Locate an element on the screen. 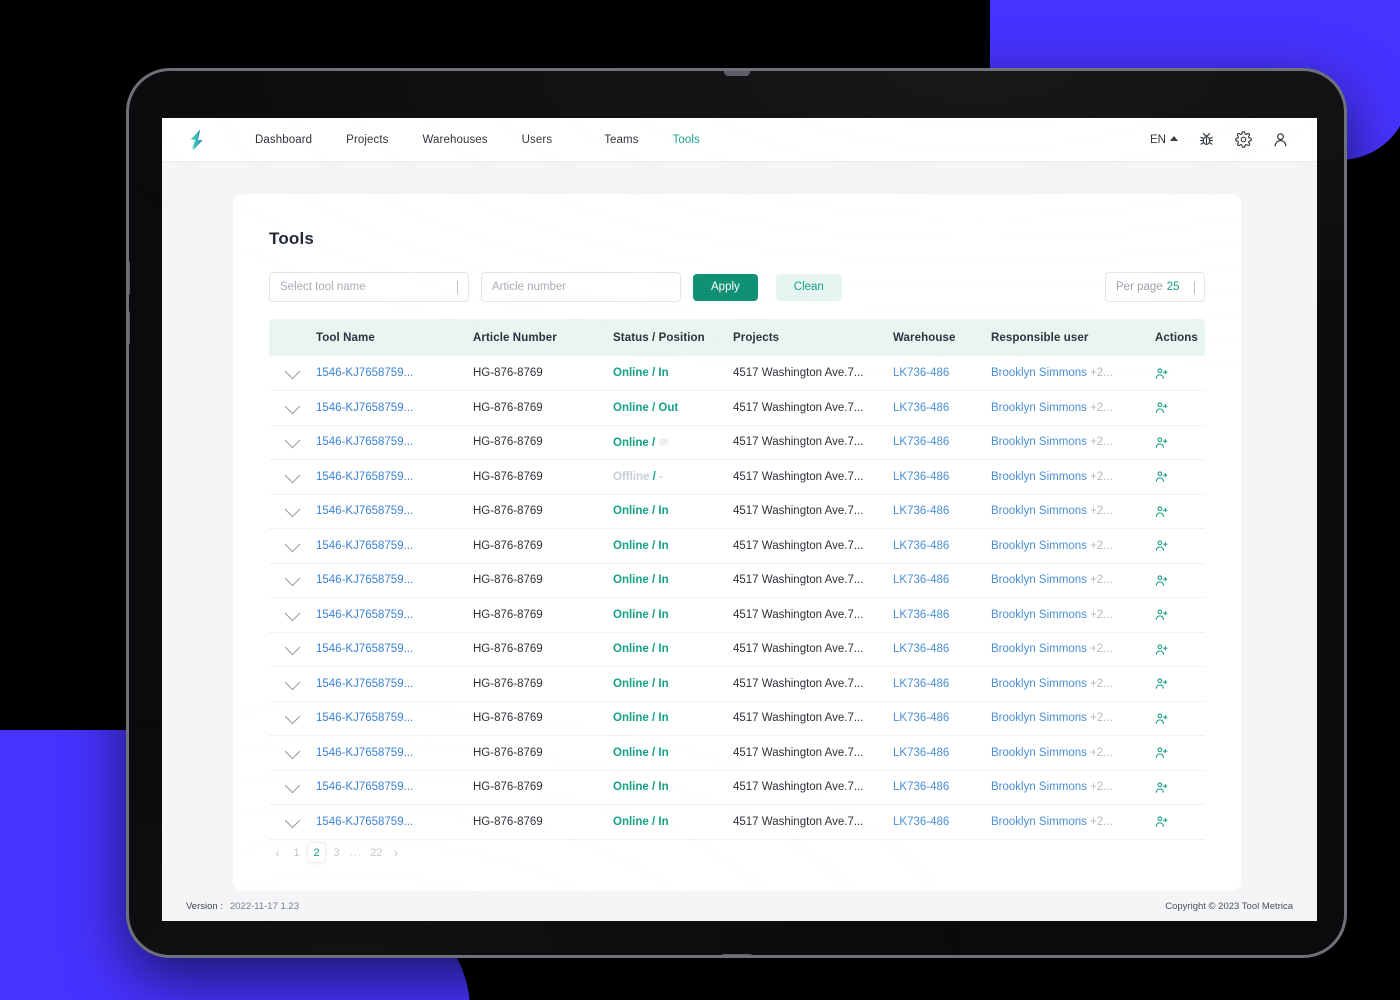 The height and width of the screenshot is (1000, 1400). tool-name-select: Select tool name is located at coordinates (369, 287).